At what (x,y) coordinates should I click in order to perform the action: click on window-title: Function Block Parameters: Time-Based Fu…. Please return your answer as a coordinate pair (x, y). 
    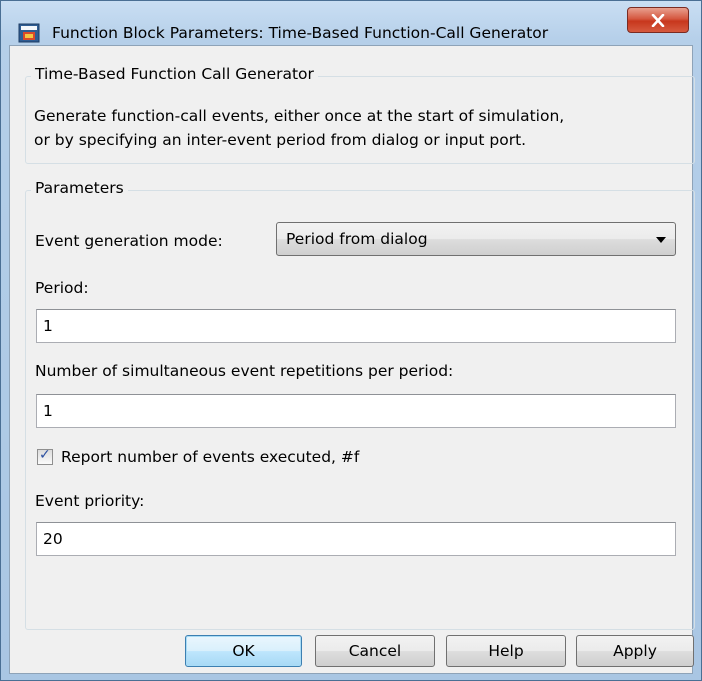
    Looking at the image, I should click on (300, 33).